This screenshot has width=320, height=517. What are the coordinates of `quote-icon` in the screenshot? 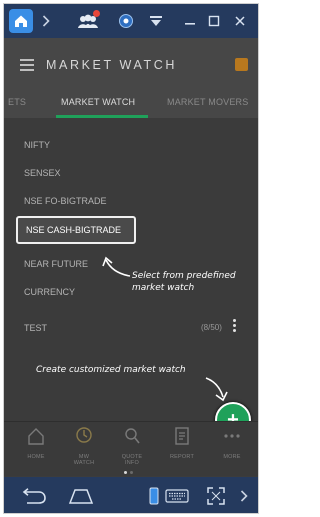 It's located at (132, 436).